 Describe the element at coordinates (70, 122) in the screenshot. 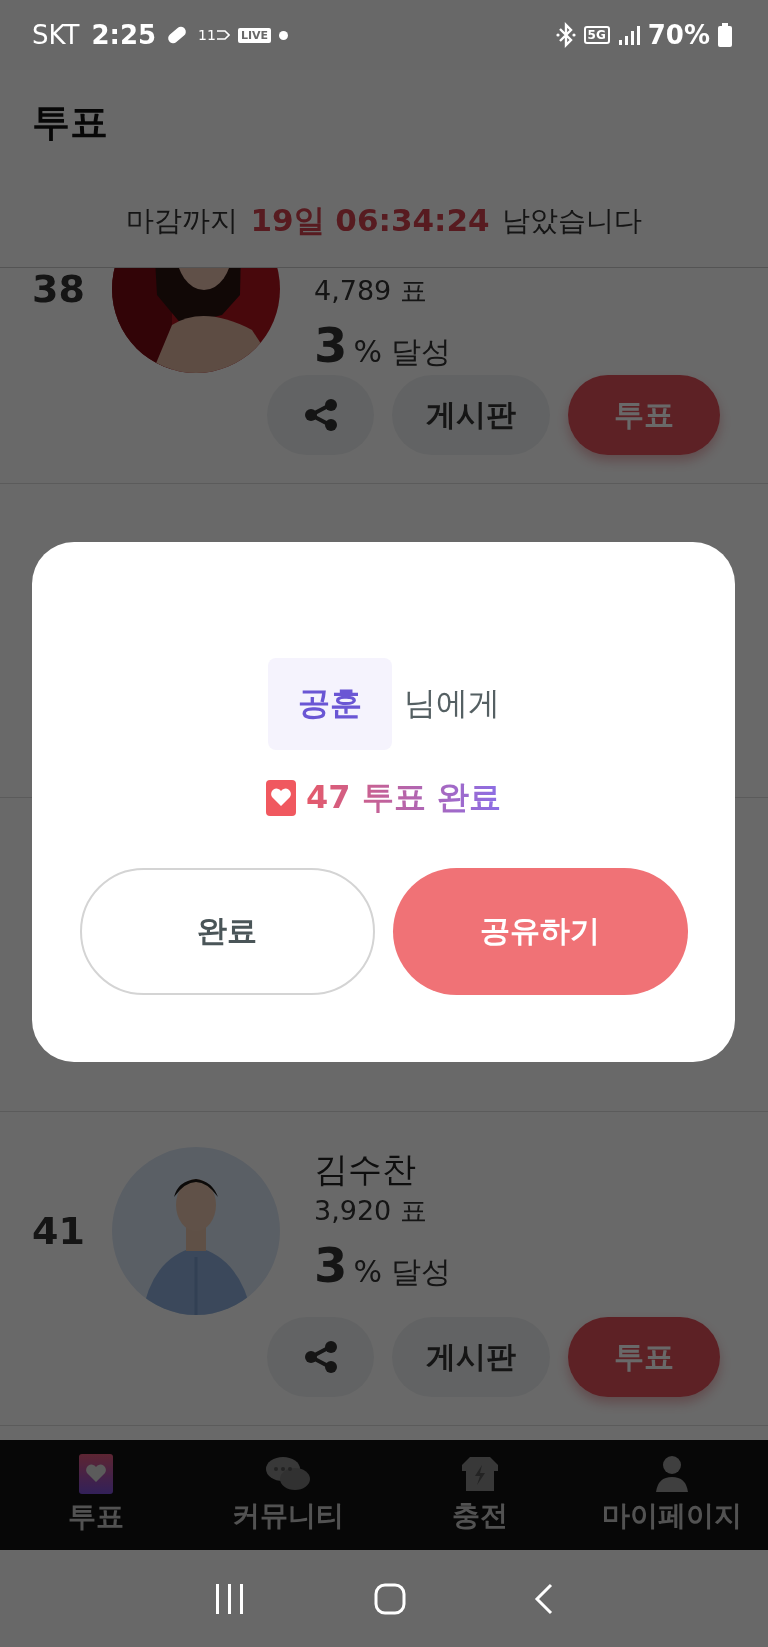

I see `page-title: 투표` at that location.